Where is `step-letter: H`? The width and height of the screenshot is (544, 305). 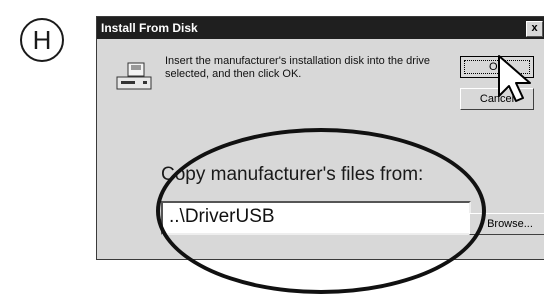 step-letter: H is located at coordinates (42, 39).